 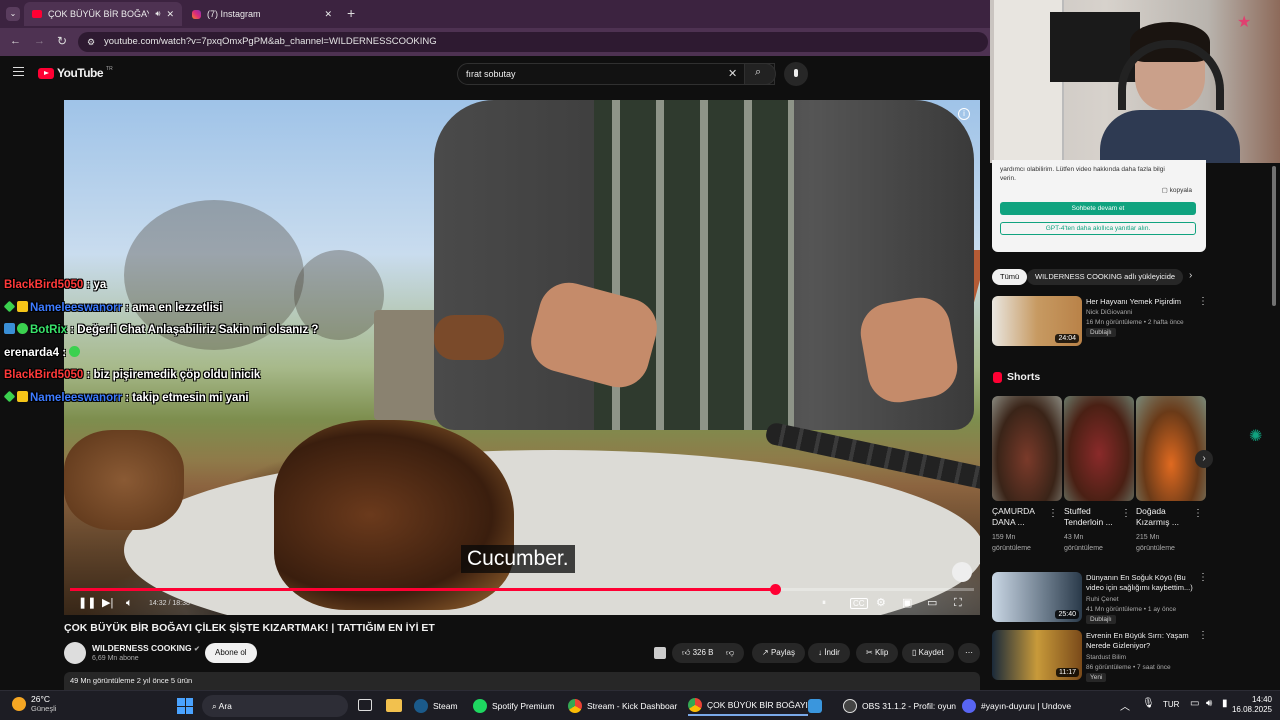 What do you see at coordinates (730, 653) in the screenshot?
I see `dislike-icon: 👎︎` at bounding box center [730, 653].